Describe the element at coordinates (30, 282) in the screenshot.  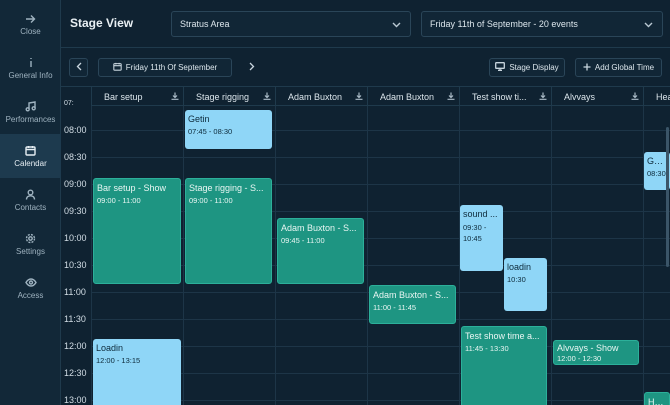
I see `eye-icon` at that location.